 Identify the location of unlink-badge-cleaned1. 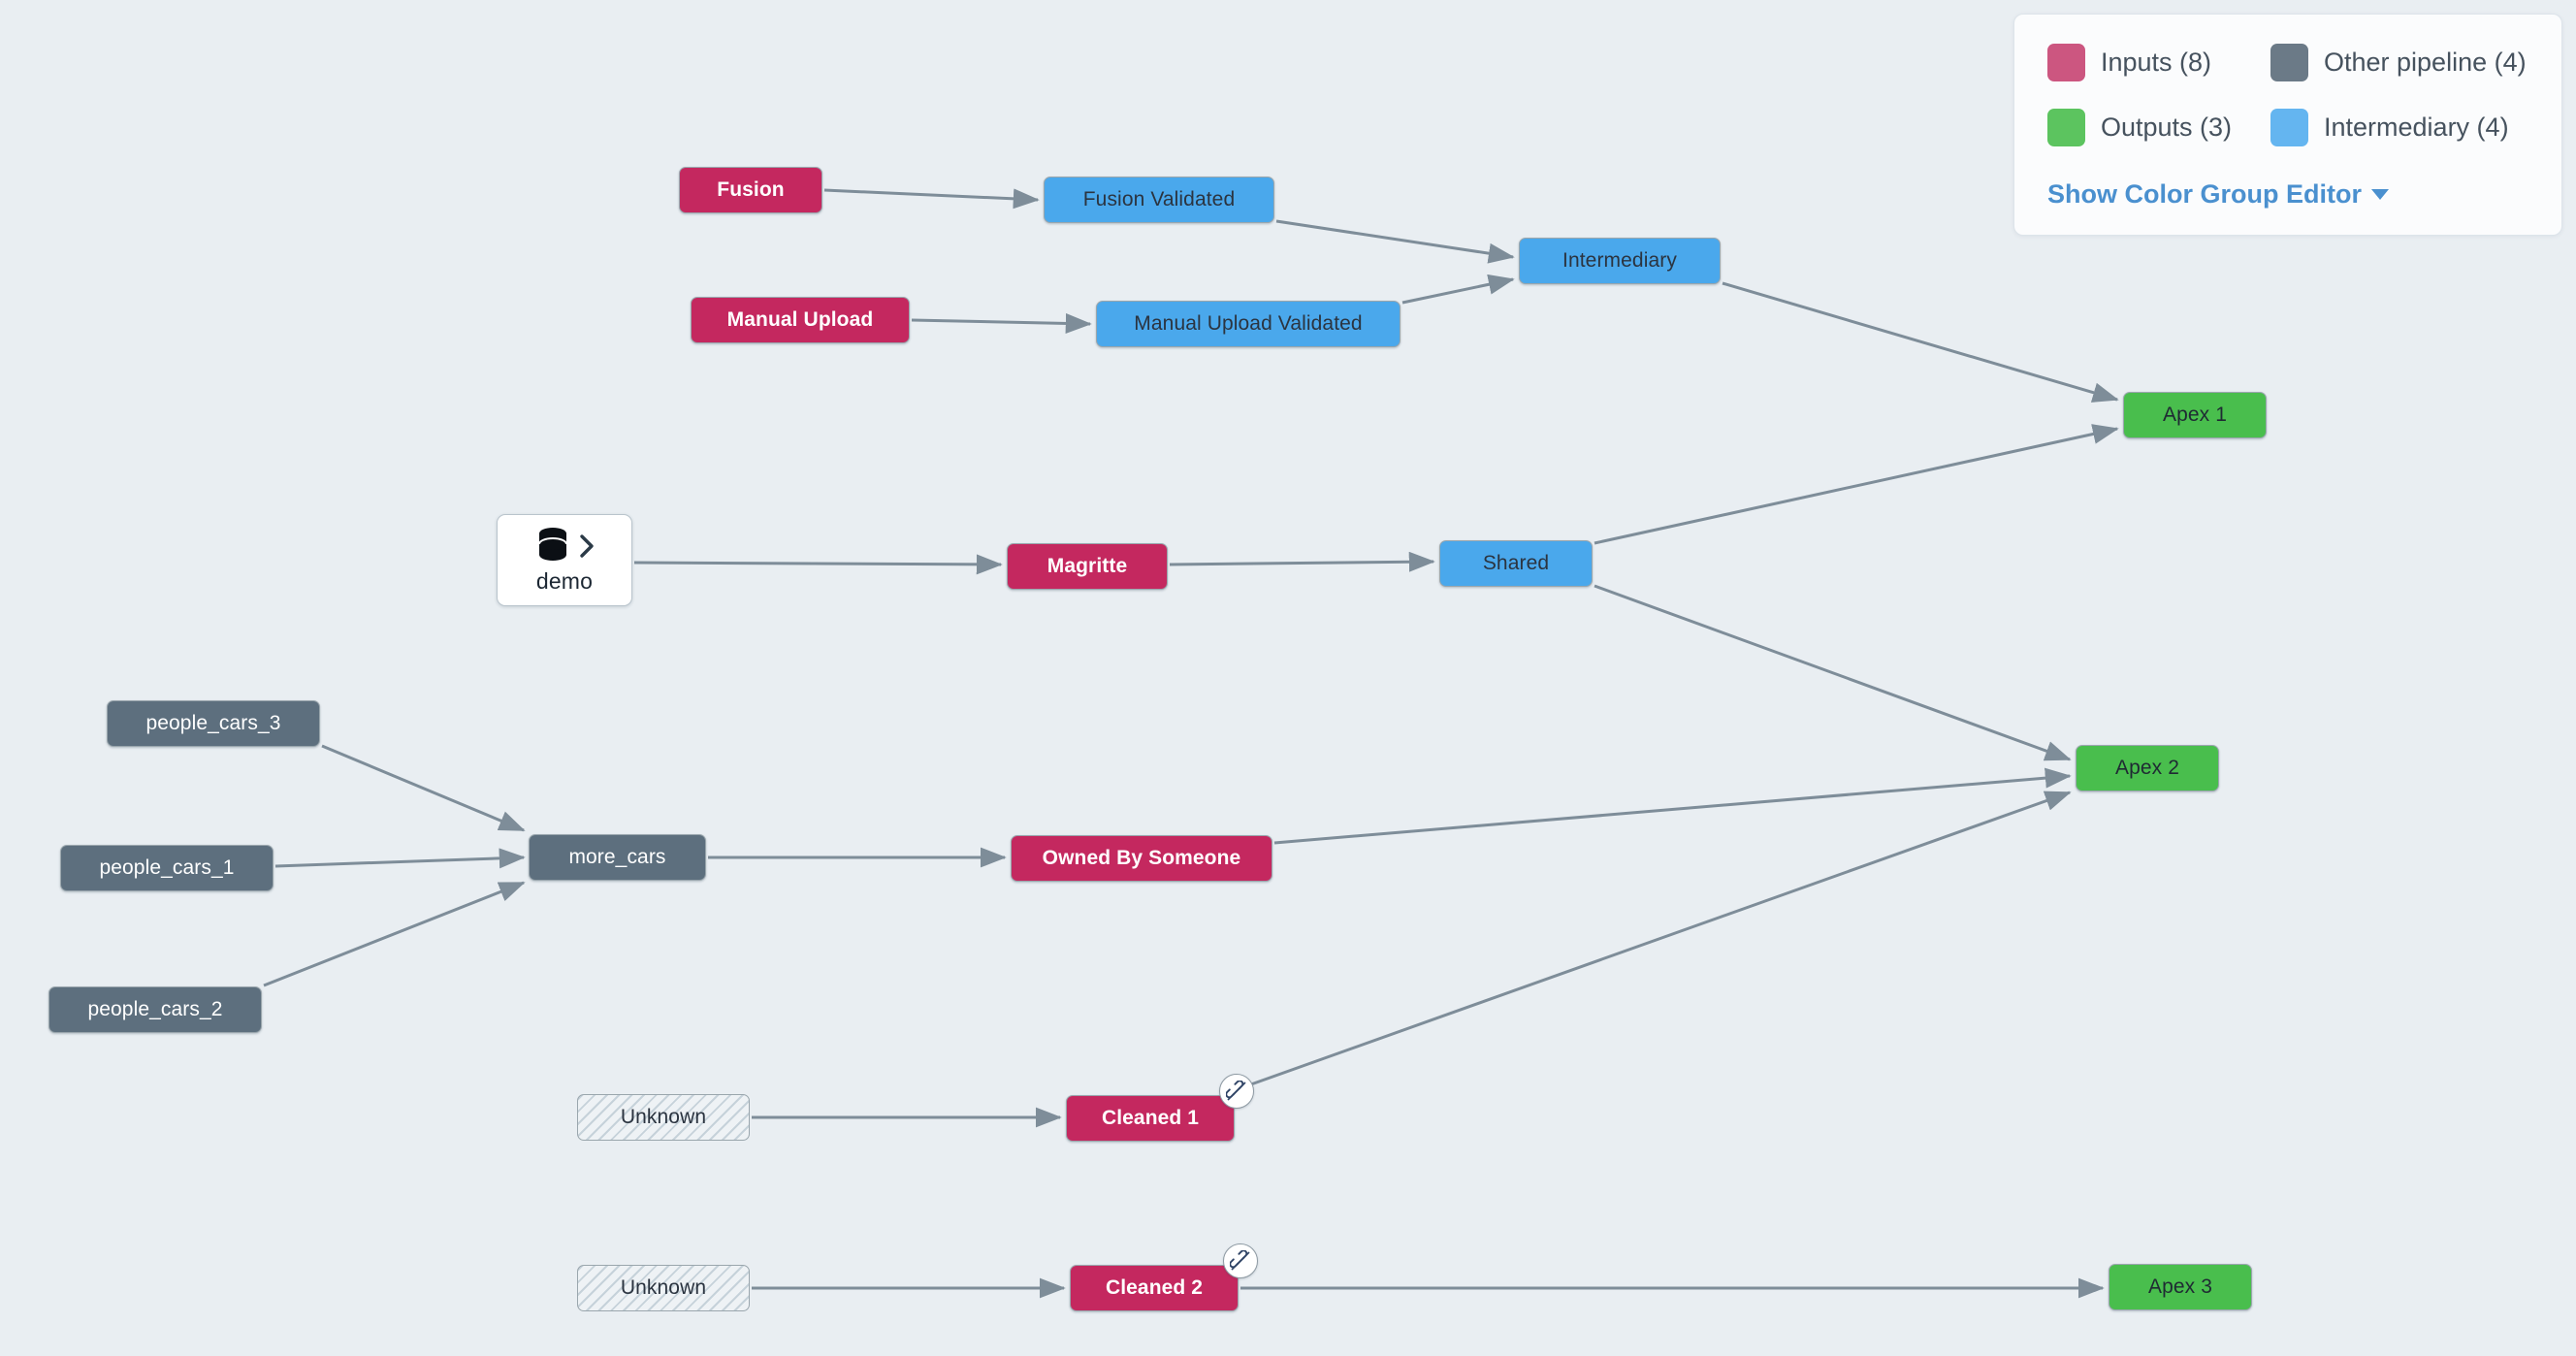
(1236, 1091).